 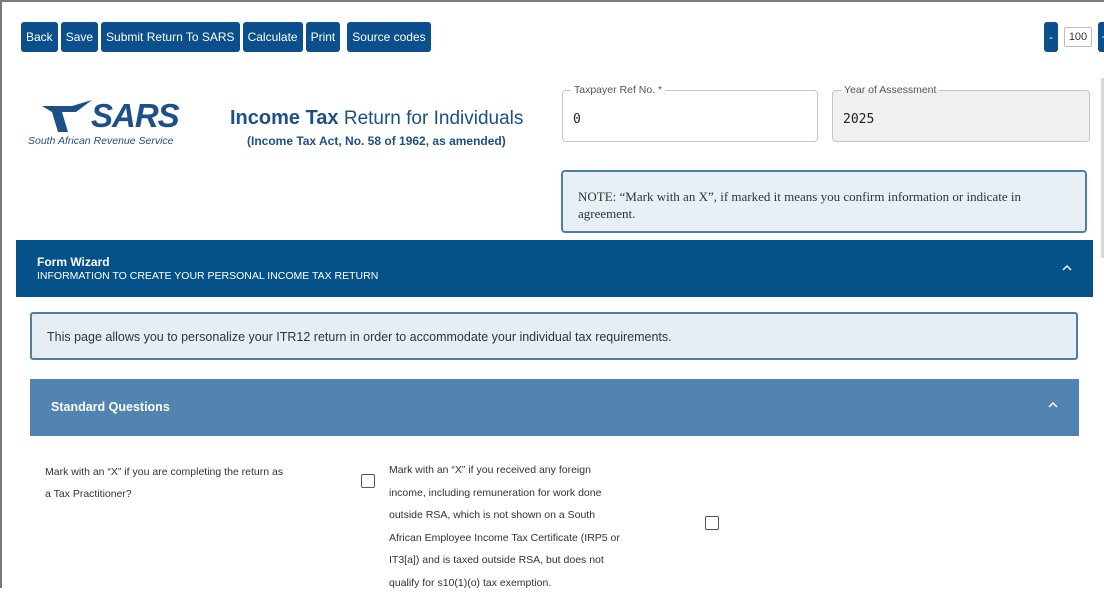 I want to click on page-title-rest: Return for Individuals, so click(x=431, y=118).